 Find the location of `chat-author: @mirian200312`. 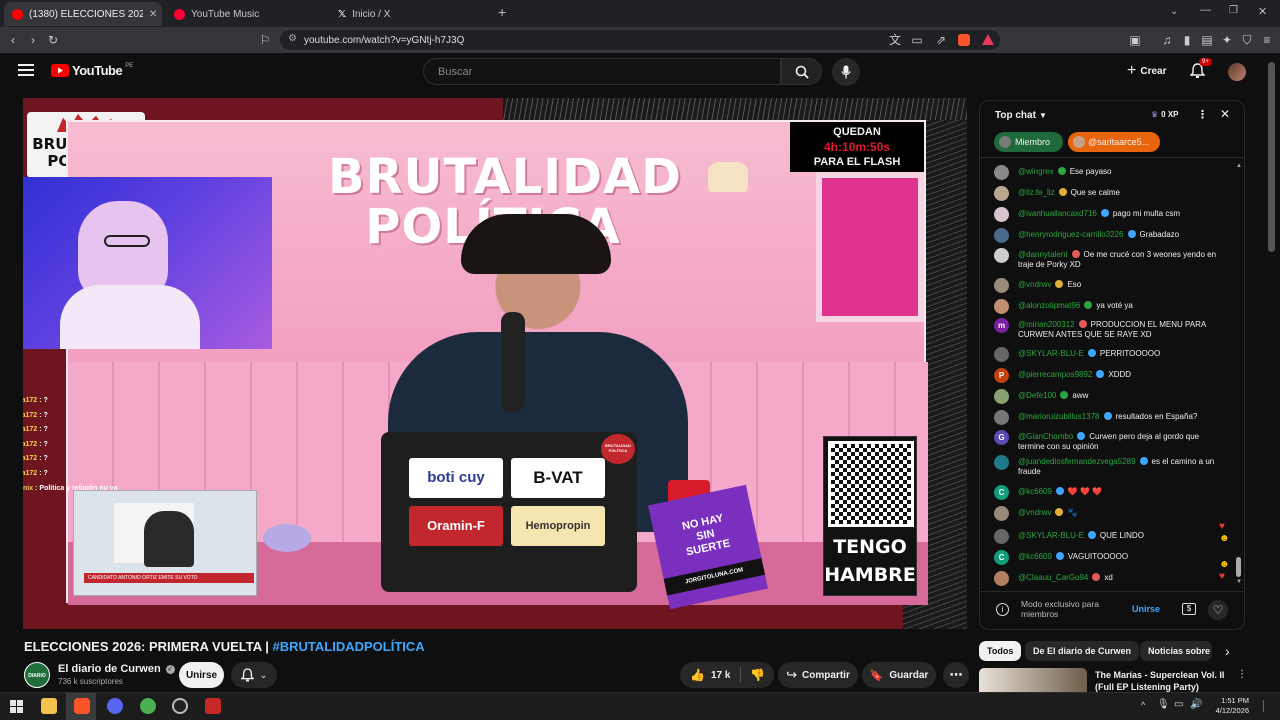

chat-author: @mirian200312 is located at coordinates (1046, 324).